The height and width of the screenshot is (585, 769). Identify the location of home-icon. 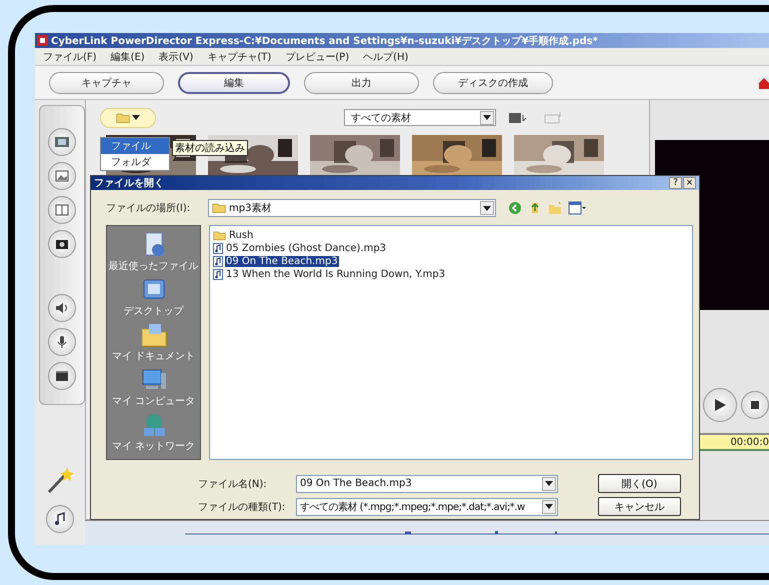
(762, 83).